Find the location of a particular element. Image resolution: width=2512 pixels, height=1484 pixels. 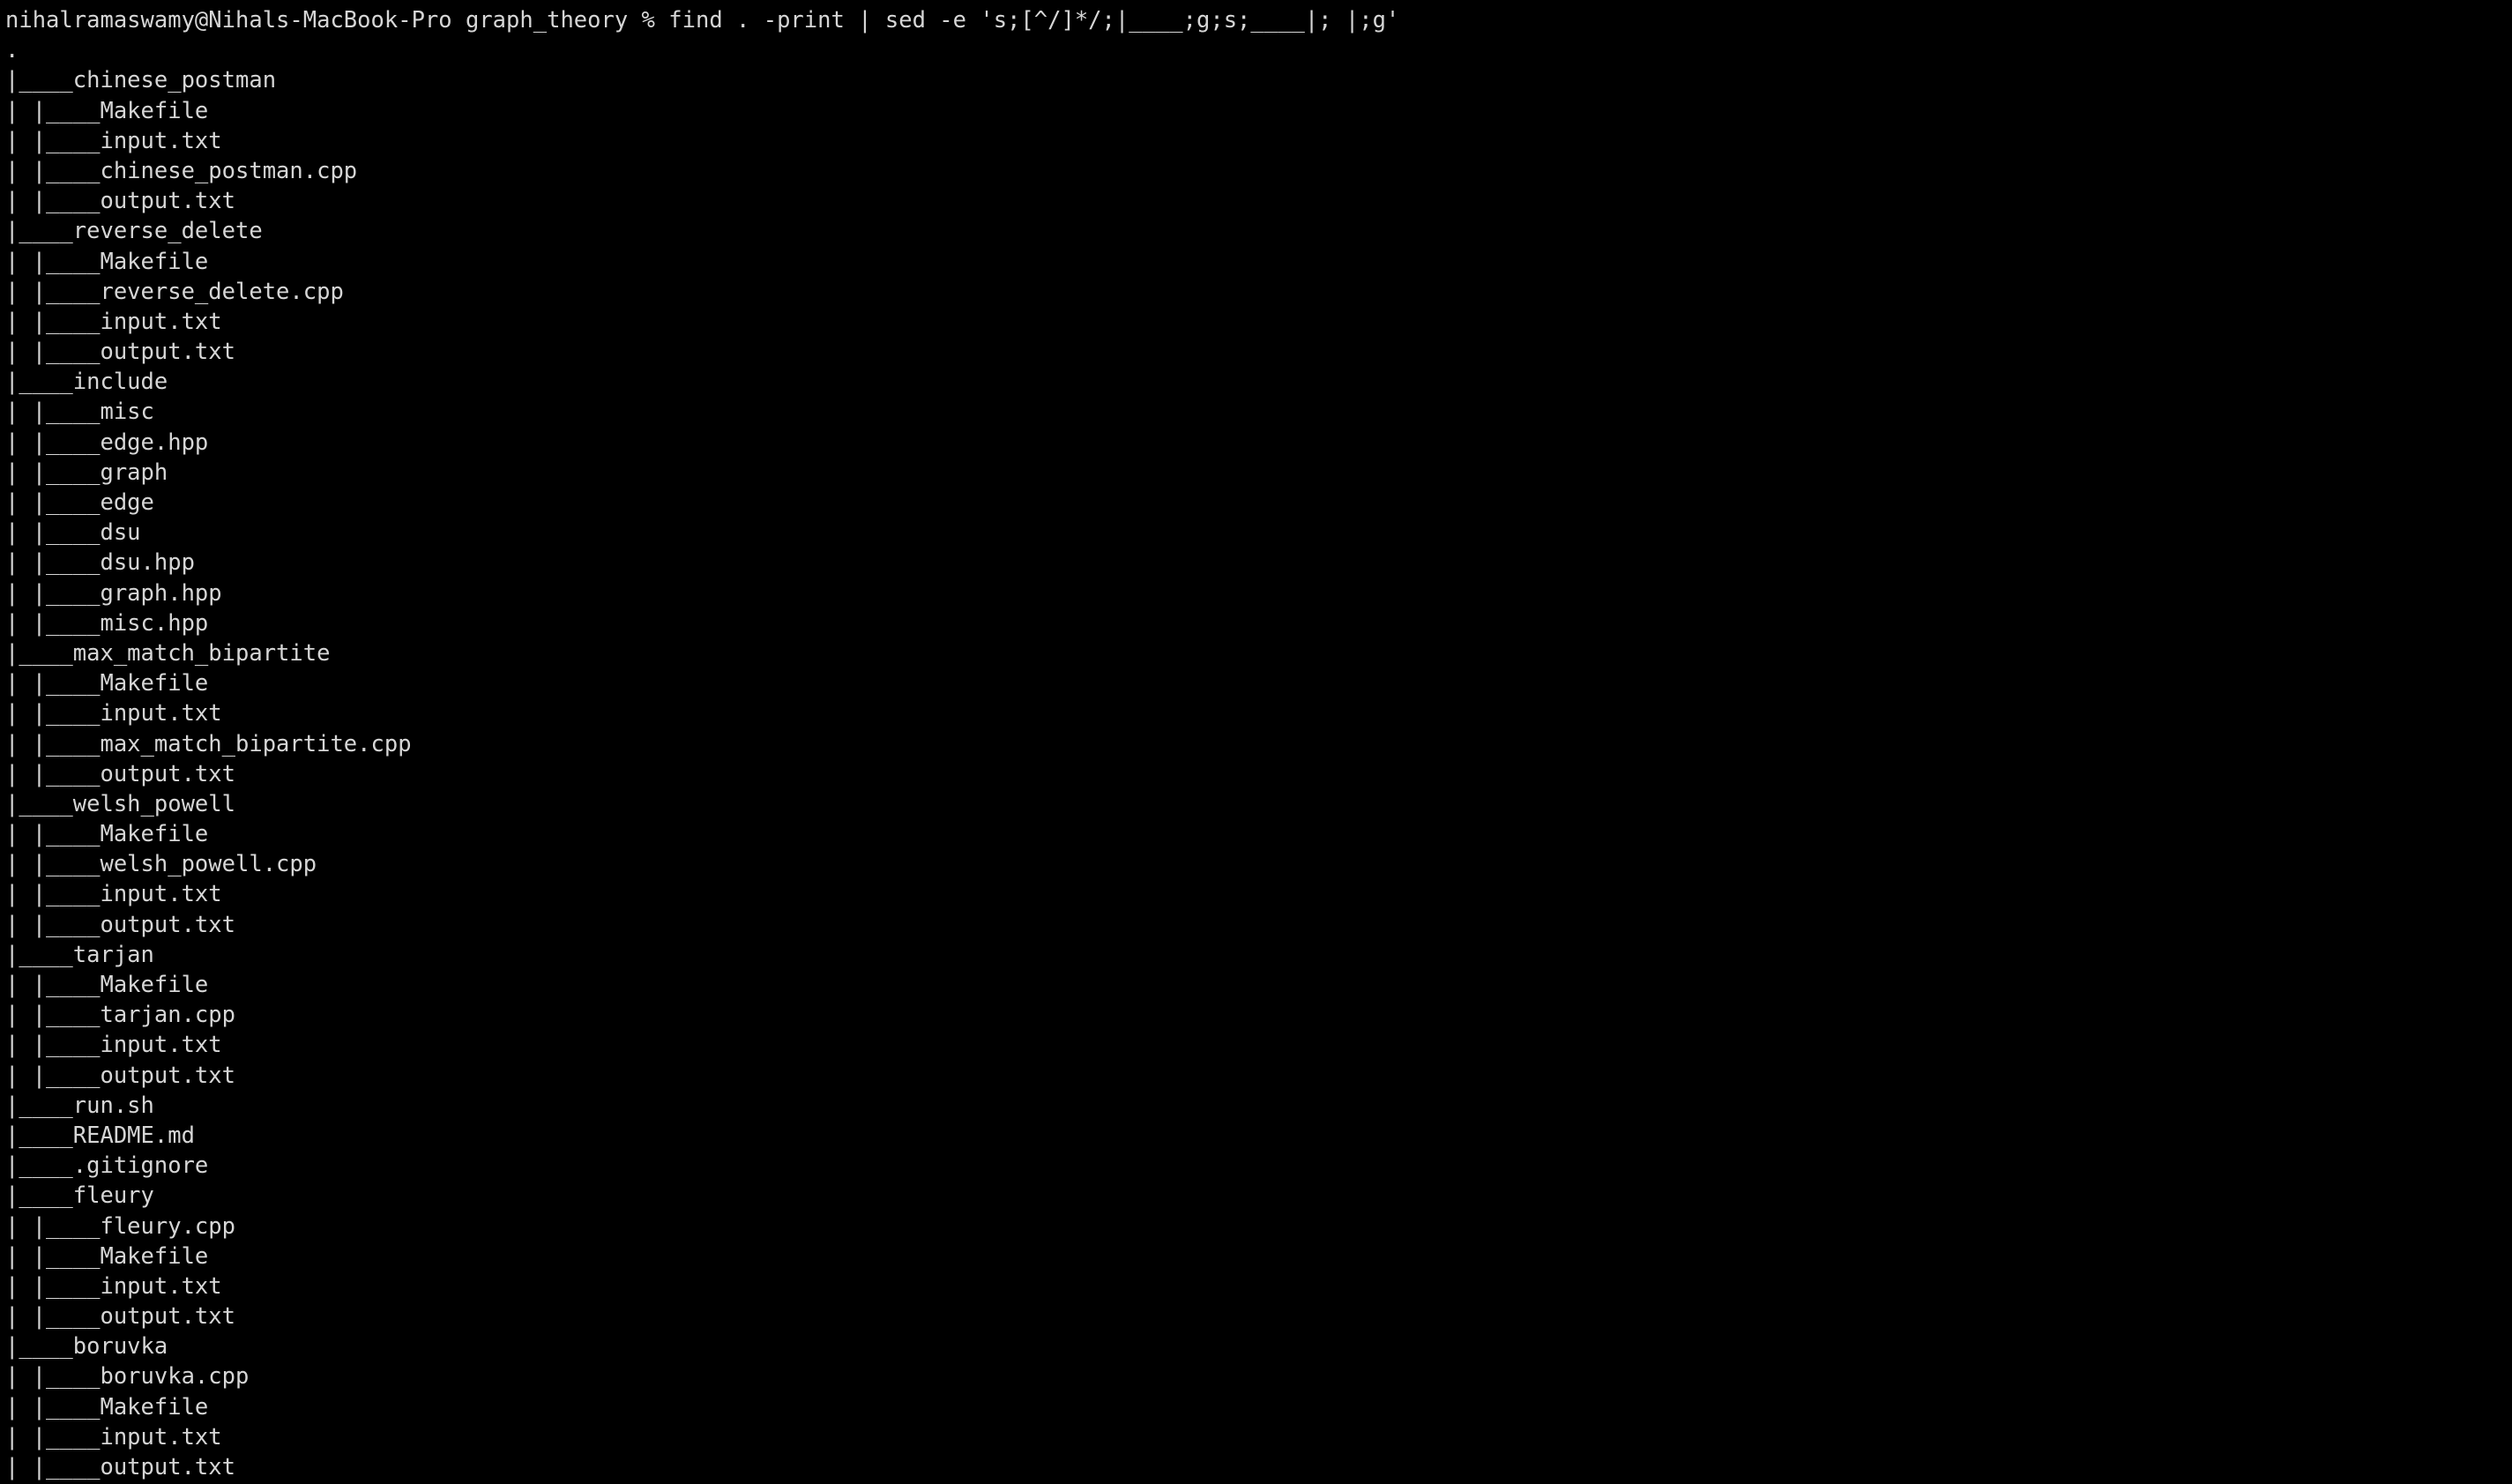

output-line: |____run.sh is located at coordinates (79, 1105).